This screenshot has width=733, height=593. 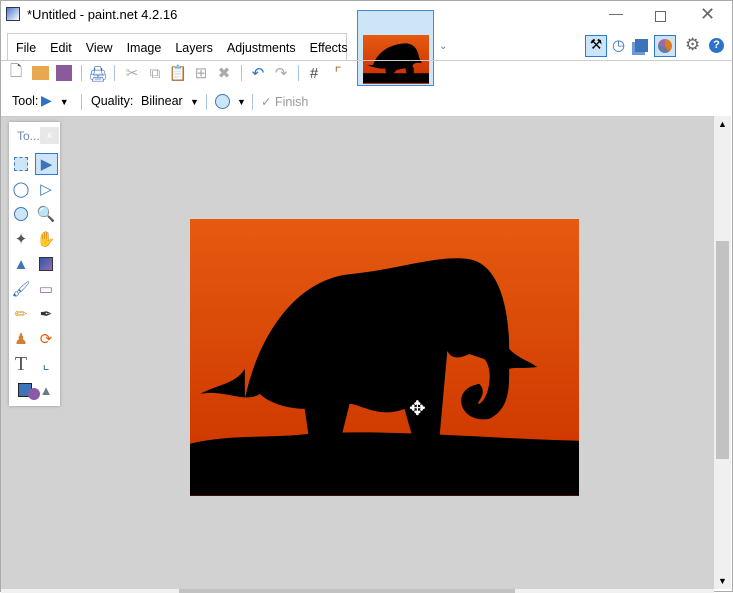 I want to click on paintbrush-tool: 🖌, so click(x=21, y=289).